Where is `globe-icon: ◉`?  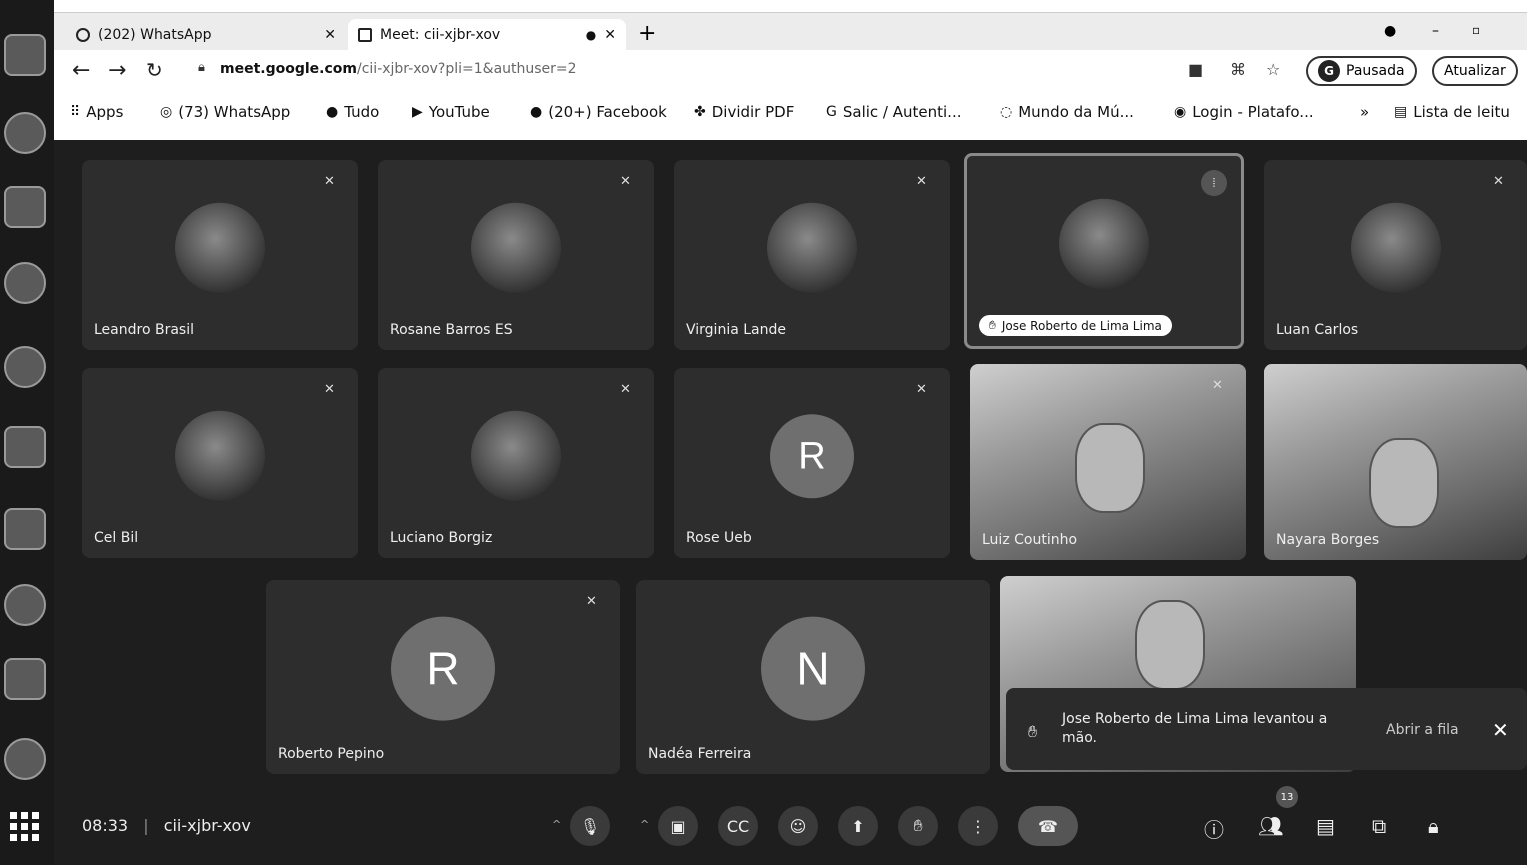
globe-icon: ◉ is located at coordinates (1180, 112).